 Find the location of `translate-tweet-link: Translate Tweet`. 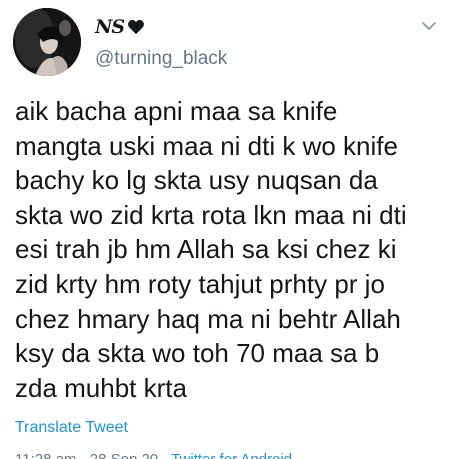

translate-tweet-link: Translate Tweet is located at coordinates (71, 428).